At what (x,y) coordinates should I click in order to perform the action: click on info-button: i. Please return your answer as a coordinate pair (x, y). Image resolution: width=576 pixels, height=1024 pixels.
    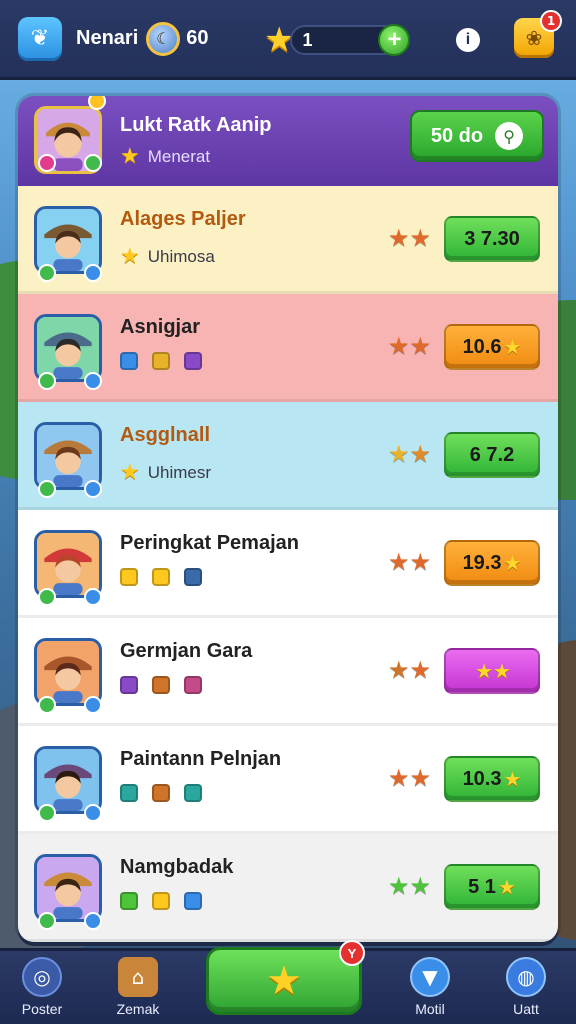
    Looking at the image, I should click on (468, 40).